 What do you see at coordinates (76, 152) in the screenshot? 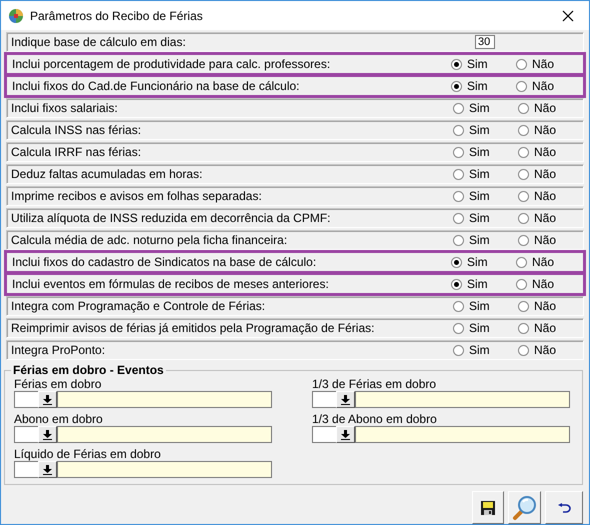
I see `parameter-label: Calcula IRRF nas férias:` at bounding box center [76, 152].